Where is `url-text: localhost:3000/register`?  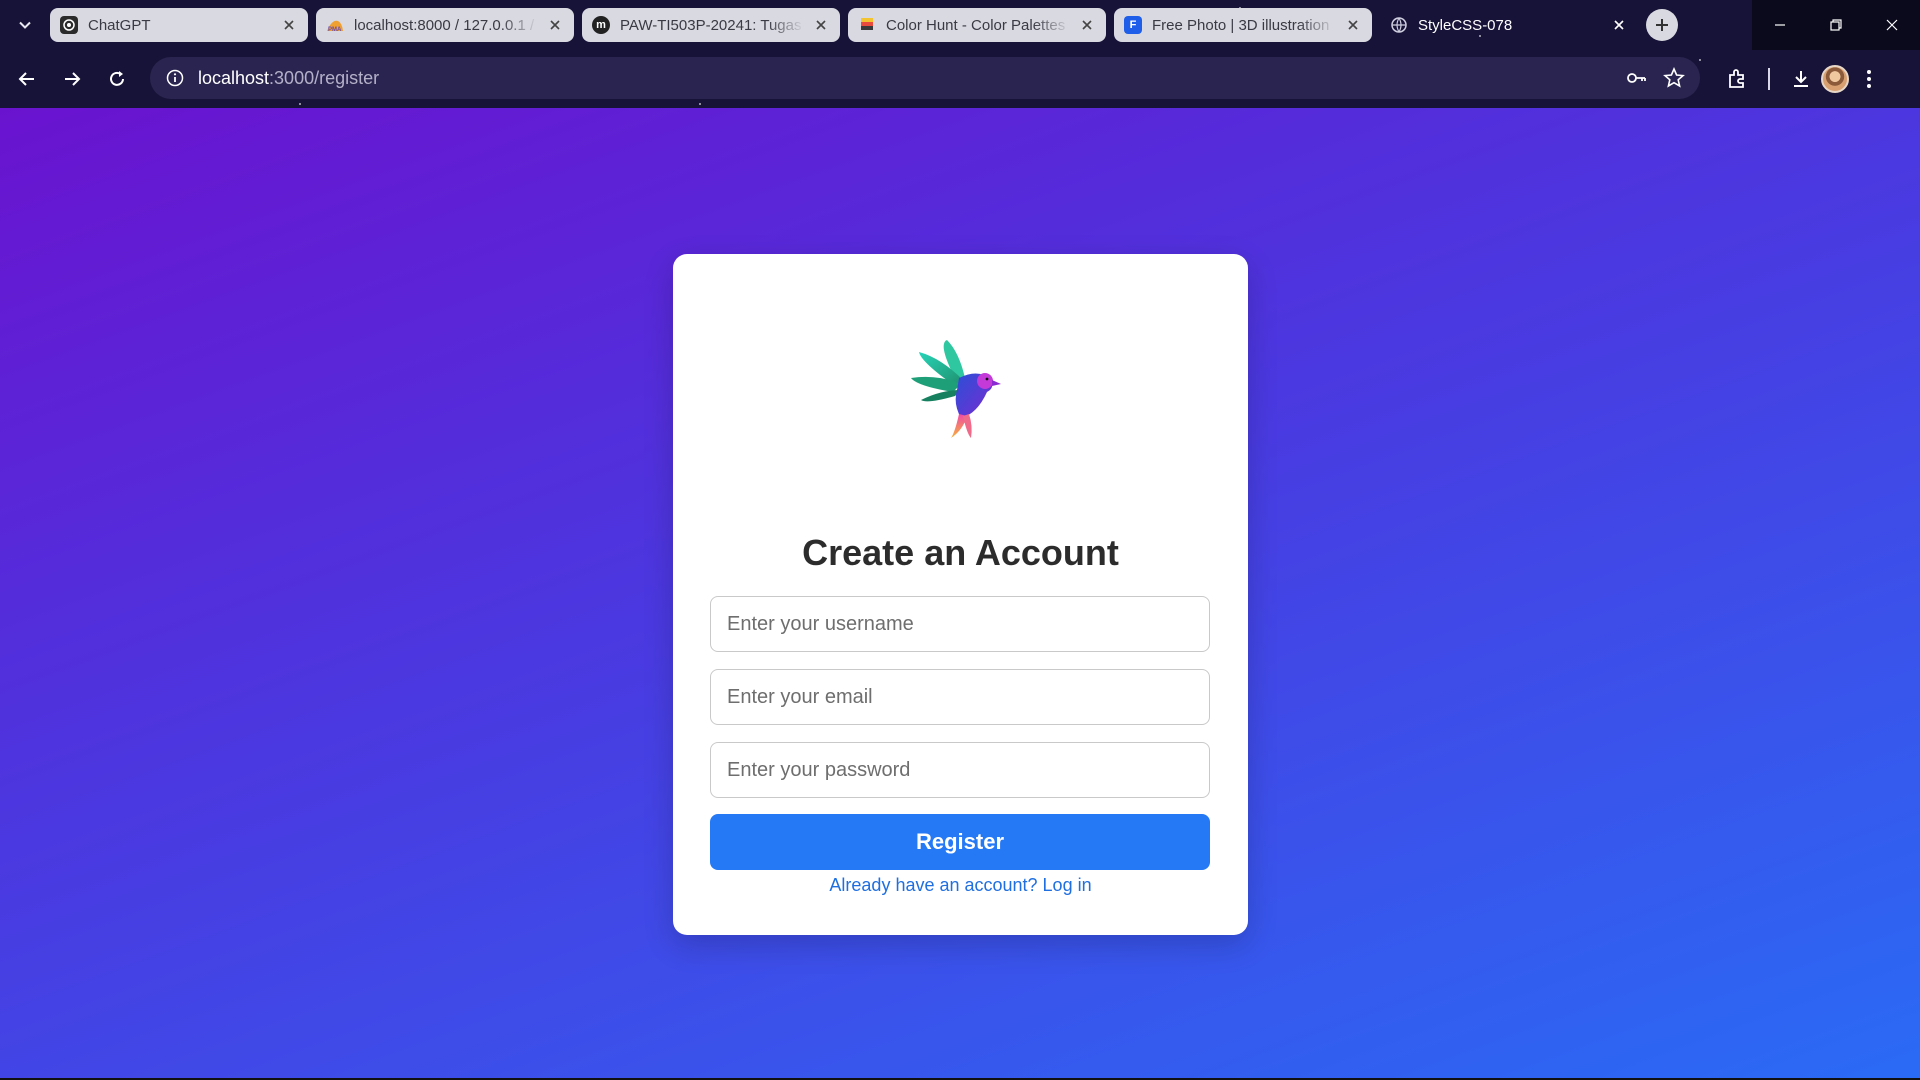
url-text: localhost:3000/register is located at coordinates (288, 78).